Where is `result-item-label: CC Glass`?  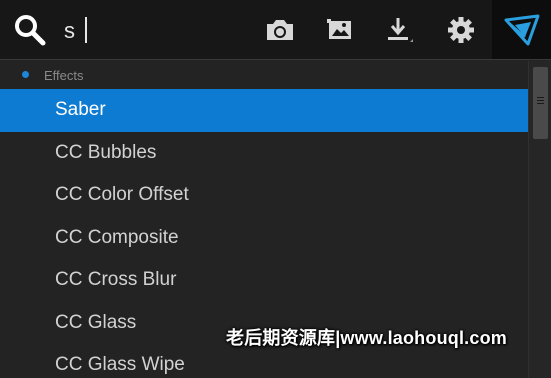 result-item-label: CC Glass is located at coordinates (96, 322).